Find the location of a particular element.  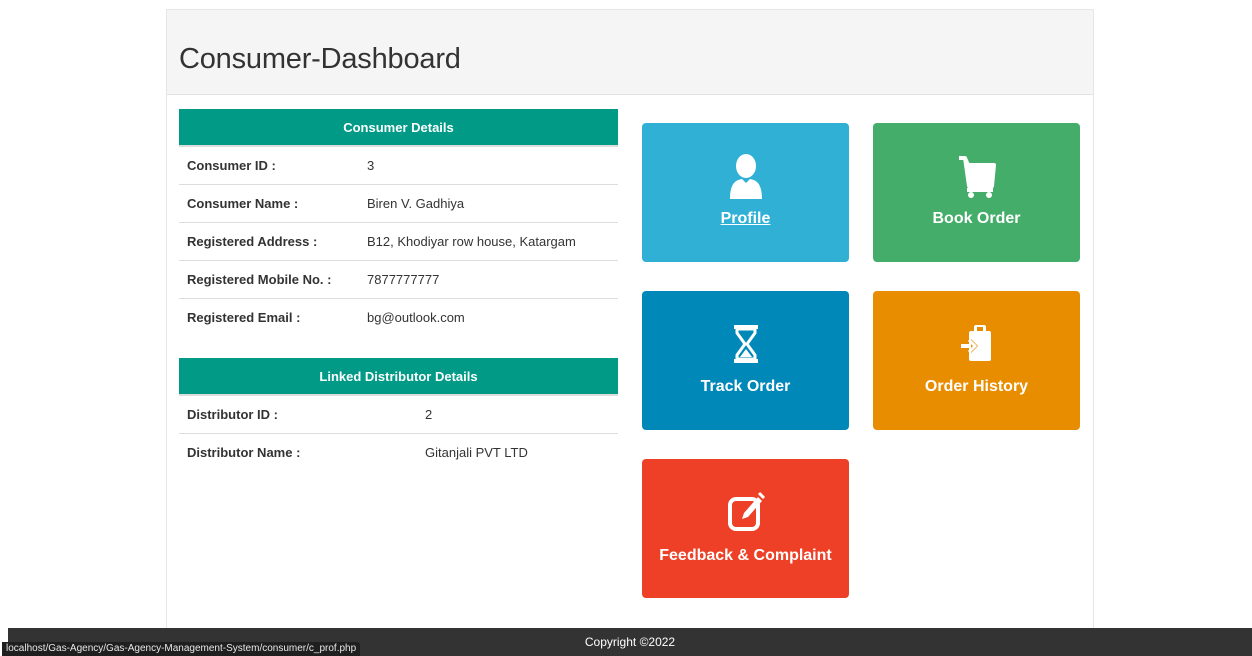

track-order-label: Track Order is located at coordinates (745, 386).